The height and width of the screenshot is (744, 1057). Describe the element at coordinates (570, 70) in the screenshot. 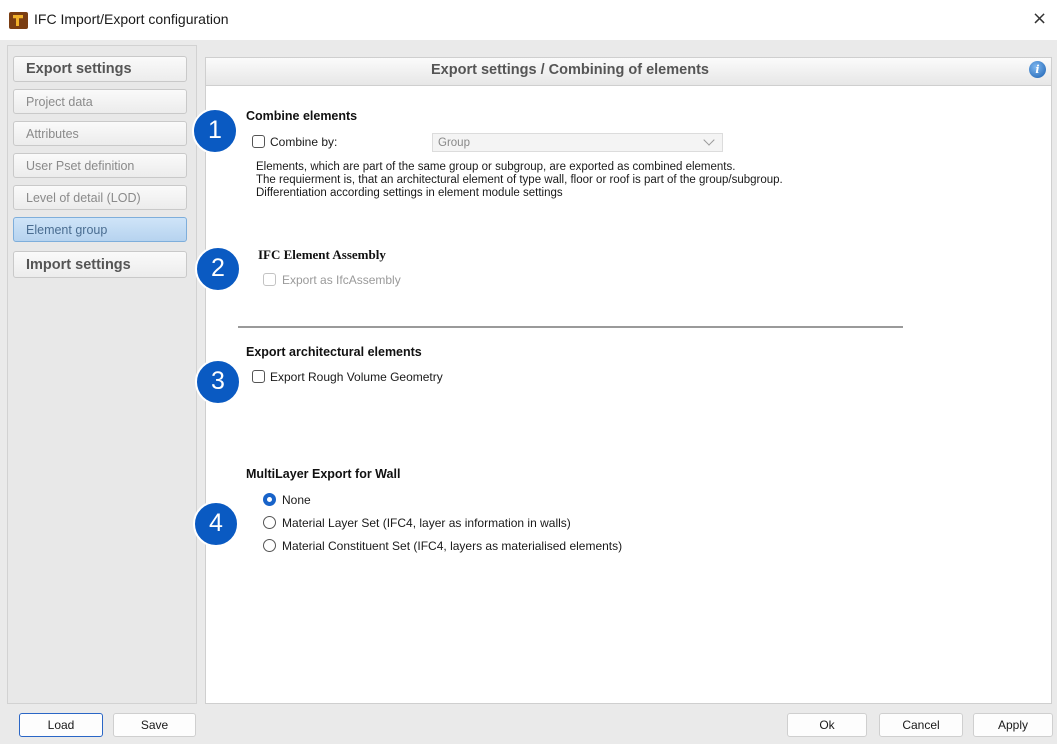

I see `panel-title: Export settings / Combining of elements` at that location.